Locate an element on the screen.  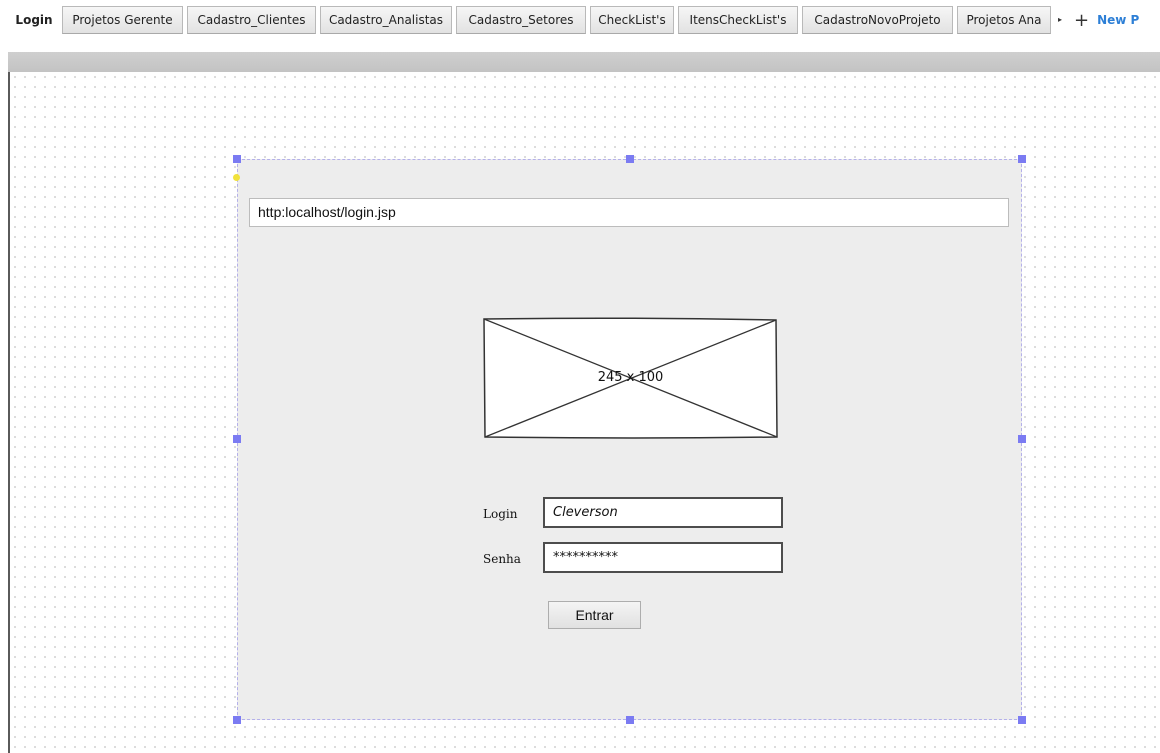
entrar-button: Entrar is located at coordinates (594, 615).